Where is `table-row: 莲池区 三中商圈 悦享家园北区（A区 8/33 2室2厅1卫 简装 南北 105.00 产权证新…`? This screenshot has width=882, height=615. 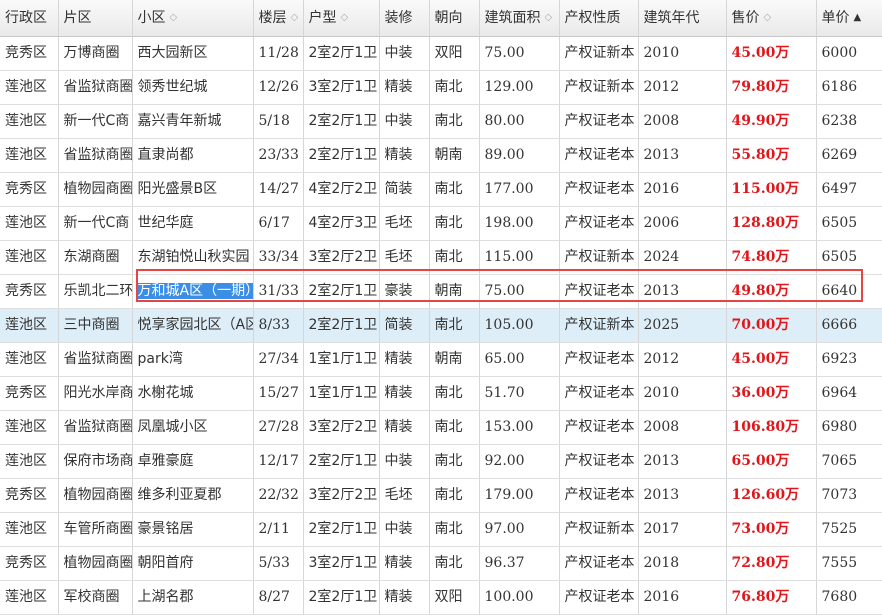 table-row: 莲池区 三中商圈 悦享家园北区（A区 8/33 2室2厅1卫 简装 南北 105.00 产权证新… is located at coordinates (441, 325).